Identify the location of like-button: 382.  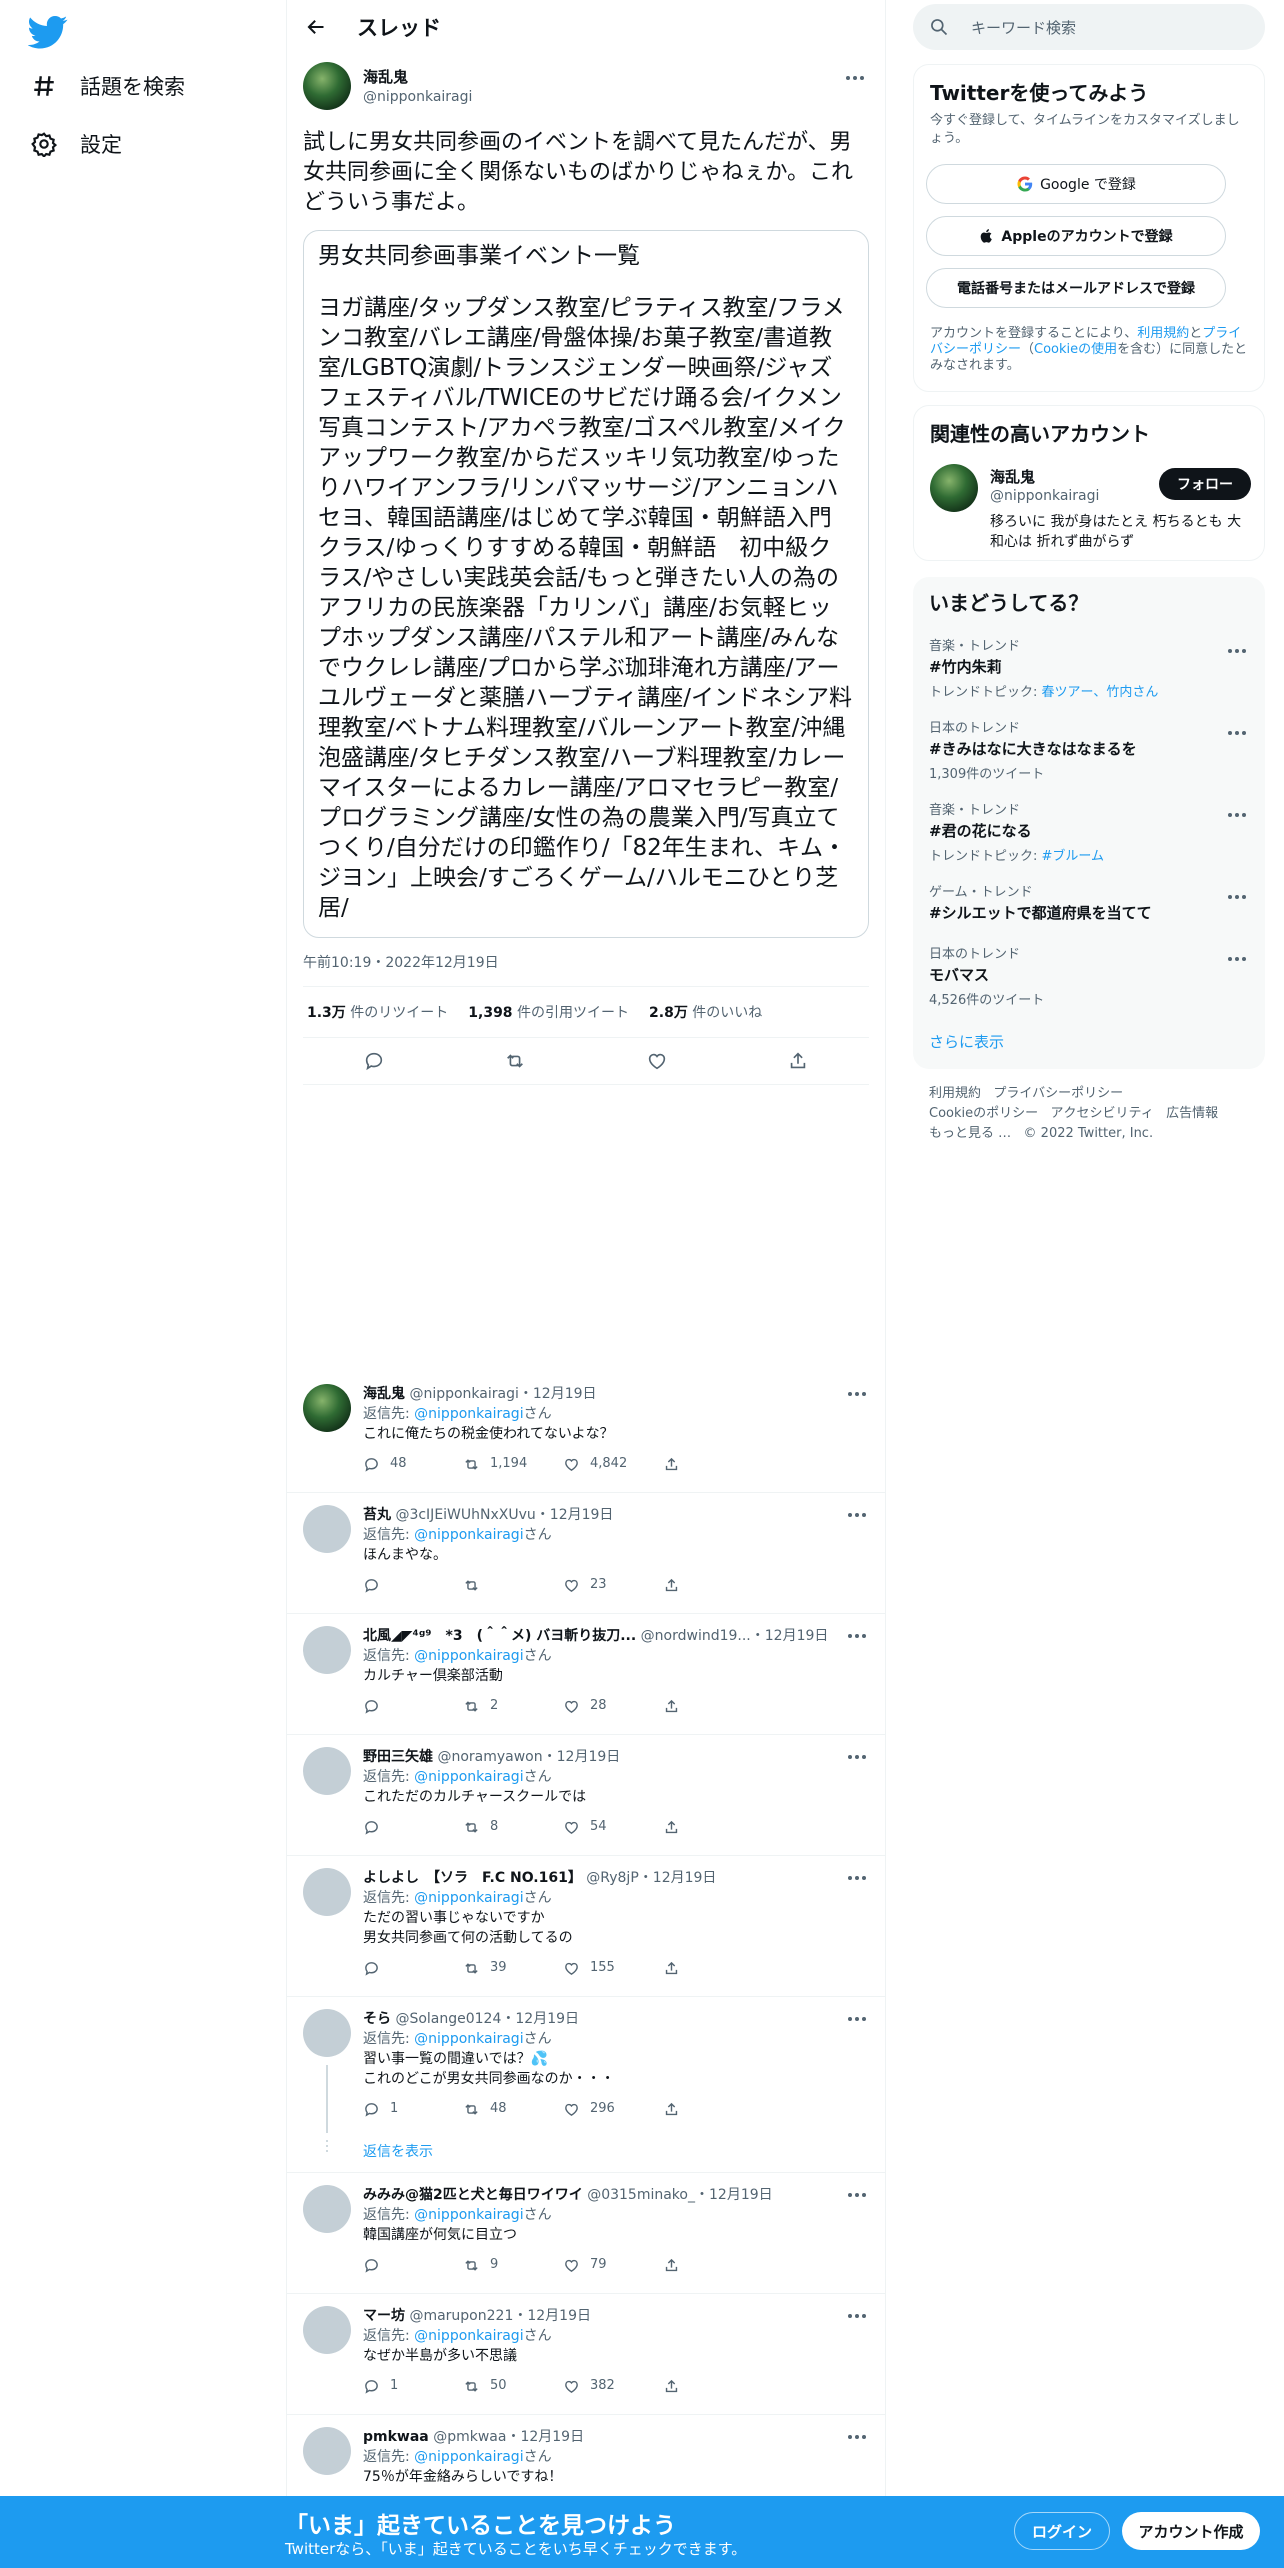
(613, 2386).